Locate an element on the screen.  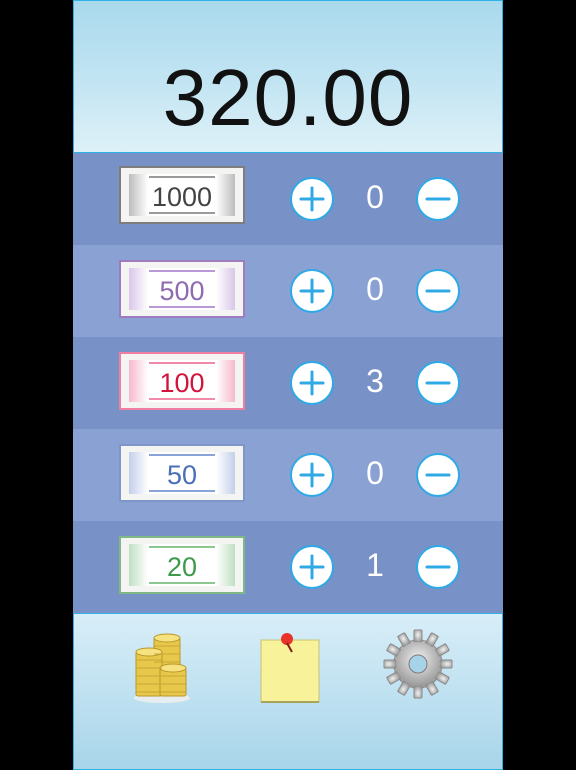
denomination-row-100: 100 3 is located at coordinates (288, 383).